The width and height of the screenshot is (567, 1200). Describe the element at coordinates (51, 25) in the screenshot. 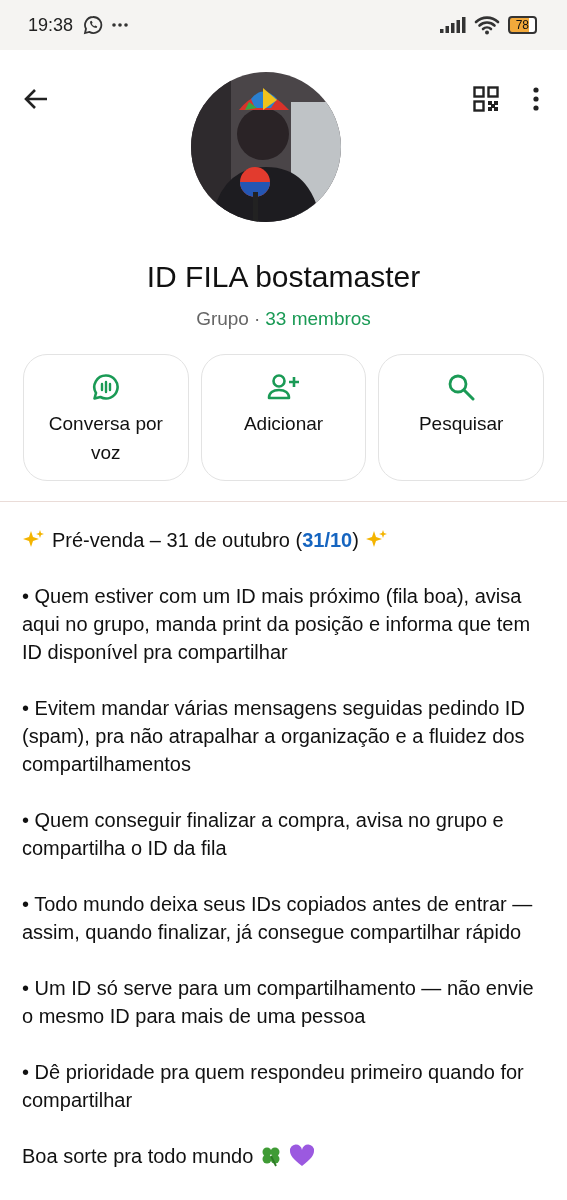

I see `status-time: 19:38` at that location.